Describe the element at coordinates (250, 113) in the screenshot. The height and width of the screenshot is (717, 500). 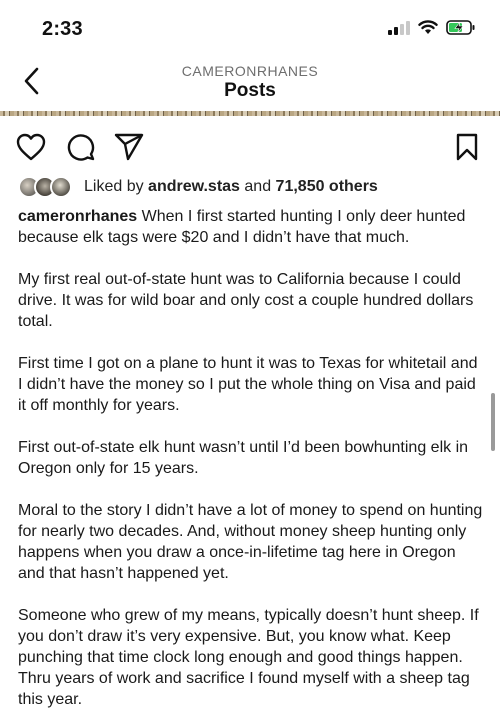
I see `post-image-edge` at that location.